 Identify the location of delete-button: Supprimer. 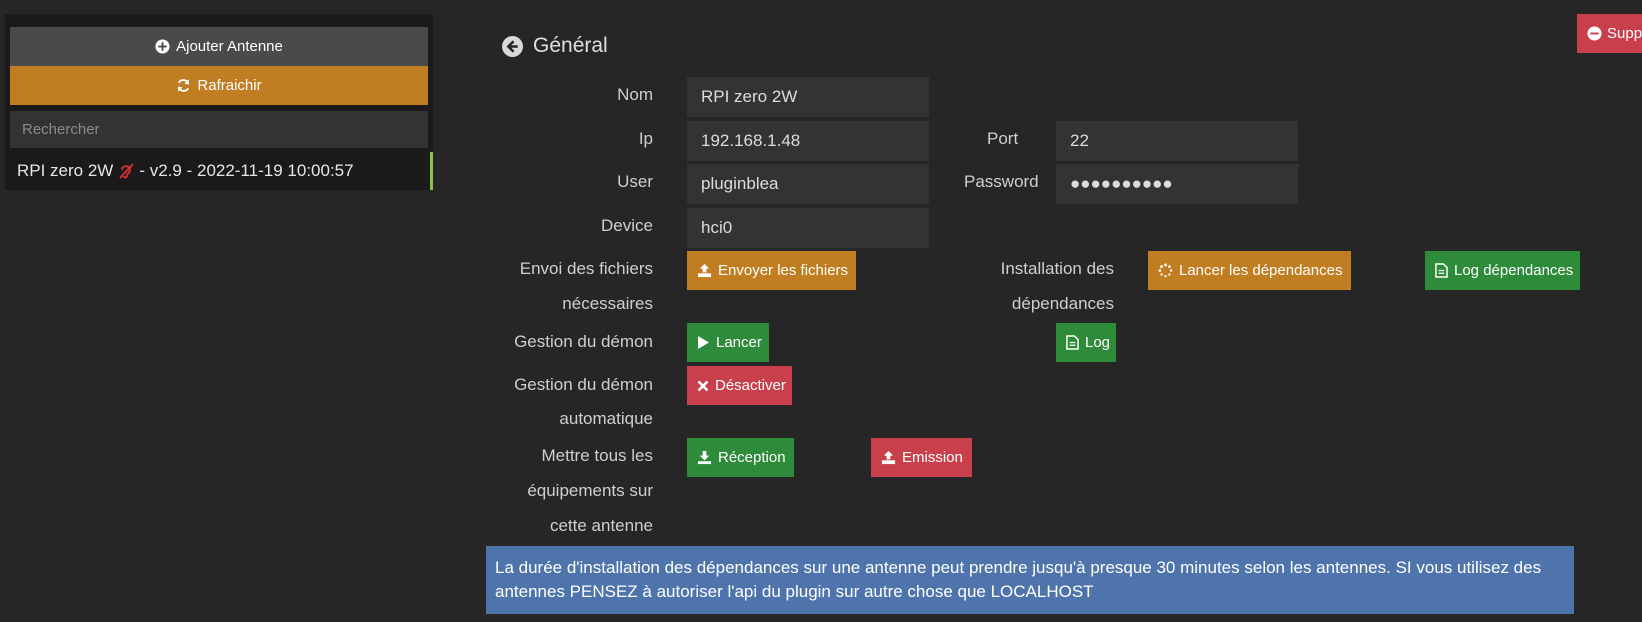
(1609, 33).